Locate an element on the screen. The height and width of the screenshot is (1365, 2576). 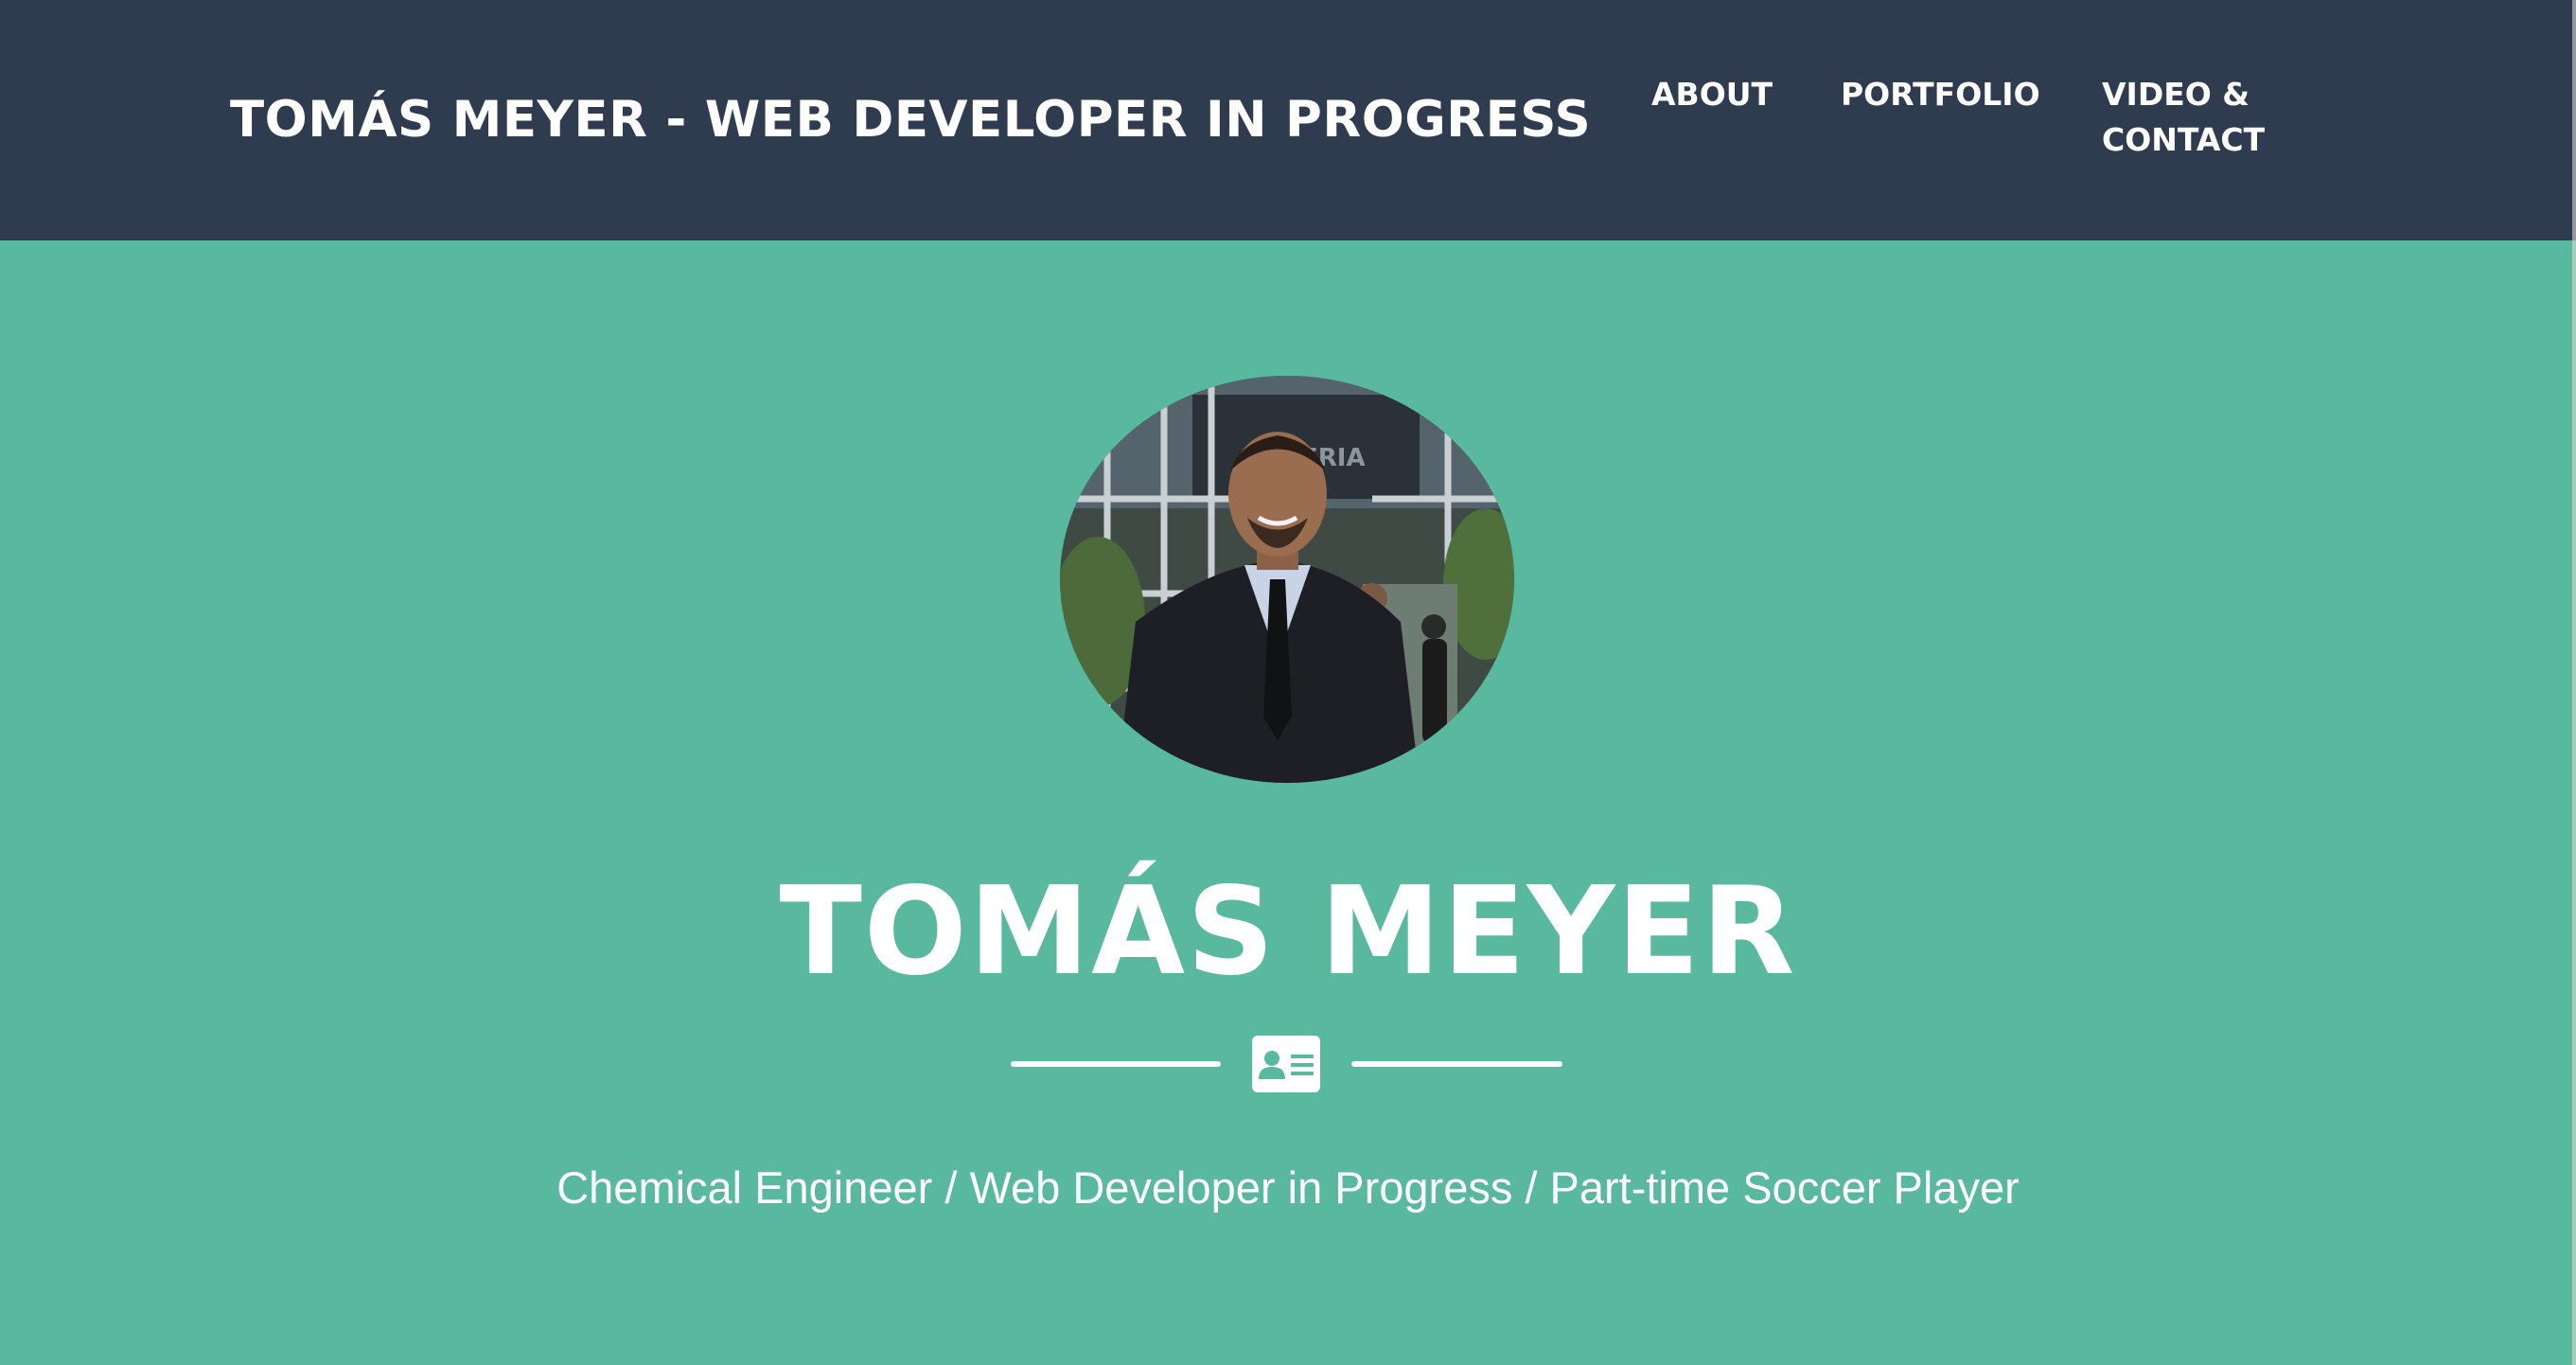
nav-link-portfolio: PORTFOLIO is located at coordinates (1940, 94).